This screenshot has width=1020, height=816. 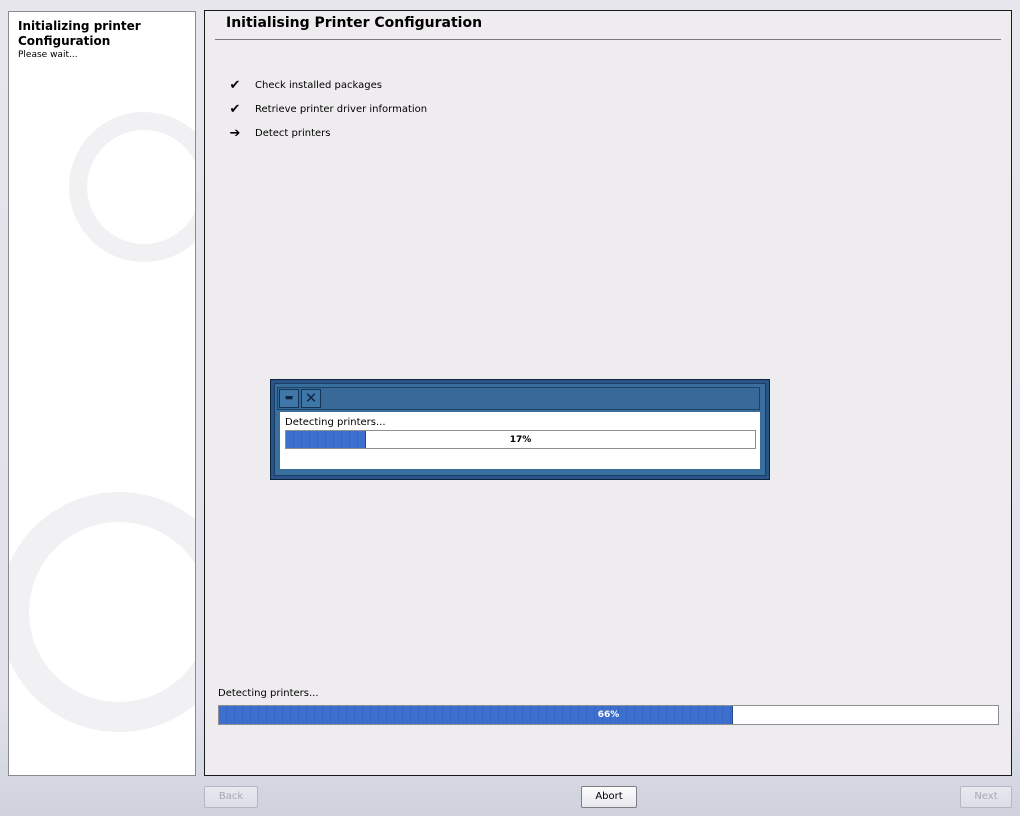 I want to click on overall-progress-bar: 66%, so click(x=608, y=715).